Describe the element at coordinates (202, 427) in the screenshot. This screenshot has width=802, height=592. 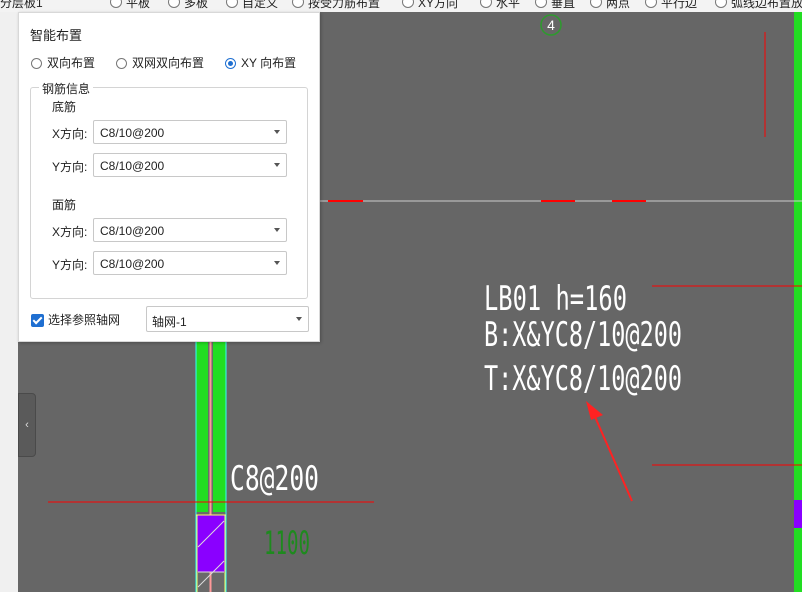
I see `column-green-left` at that location.